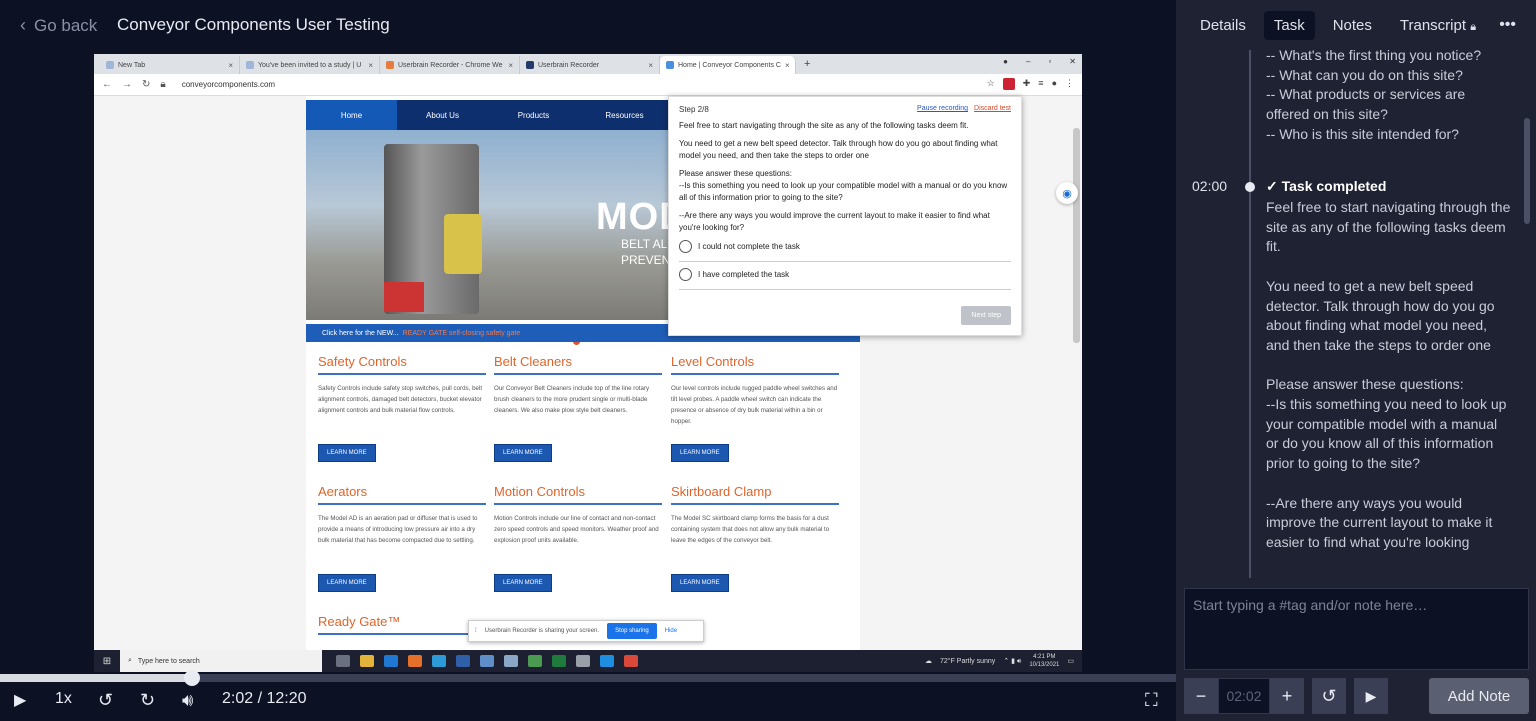 The height and width of the screenshot is (721, 1536). What do you see at coordinates (343, 661) in the screenshot?
I see `task-view-icon` at bounding box center [343, 661].